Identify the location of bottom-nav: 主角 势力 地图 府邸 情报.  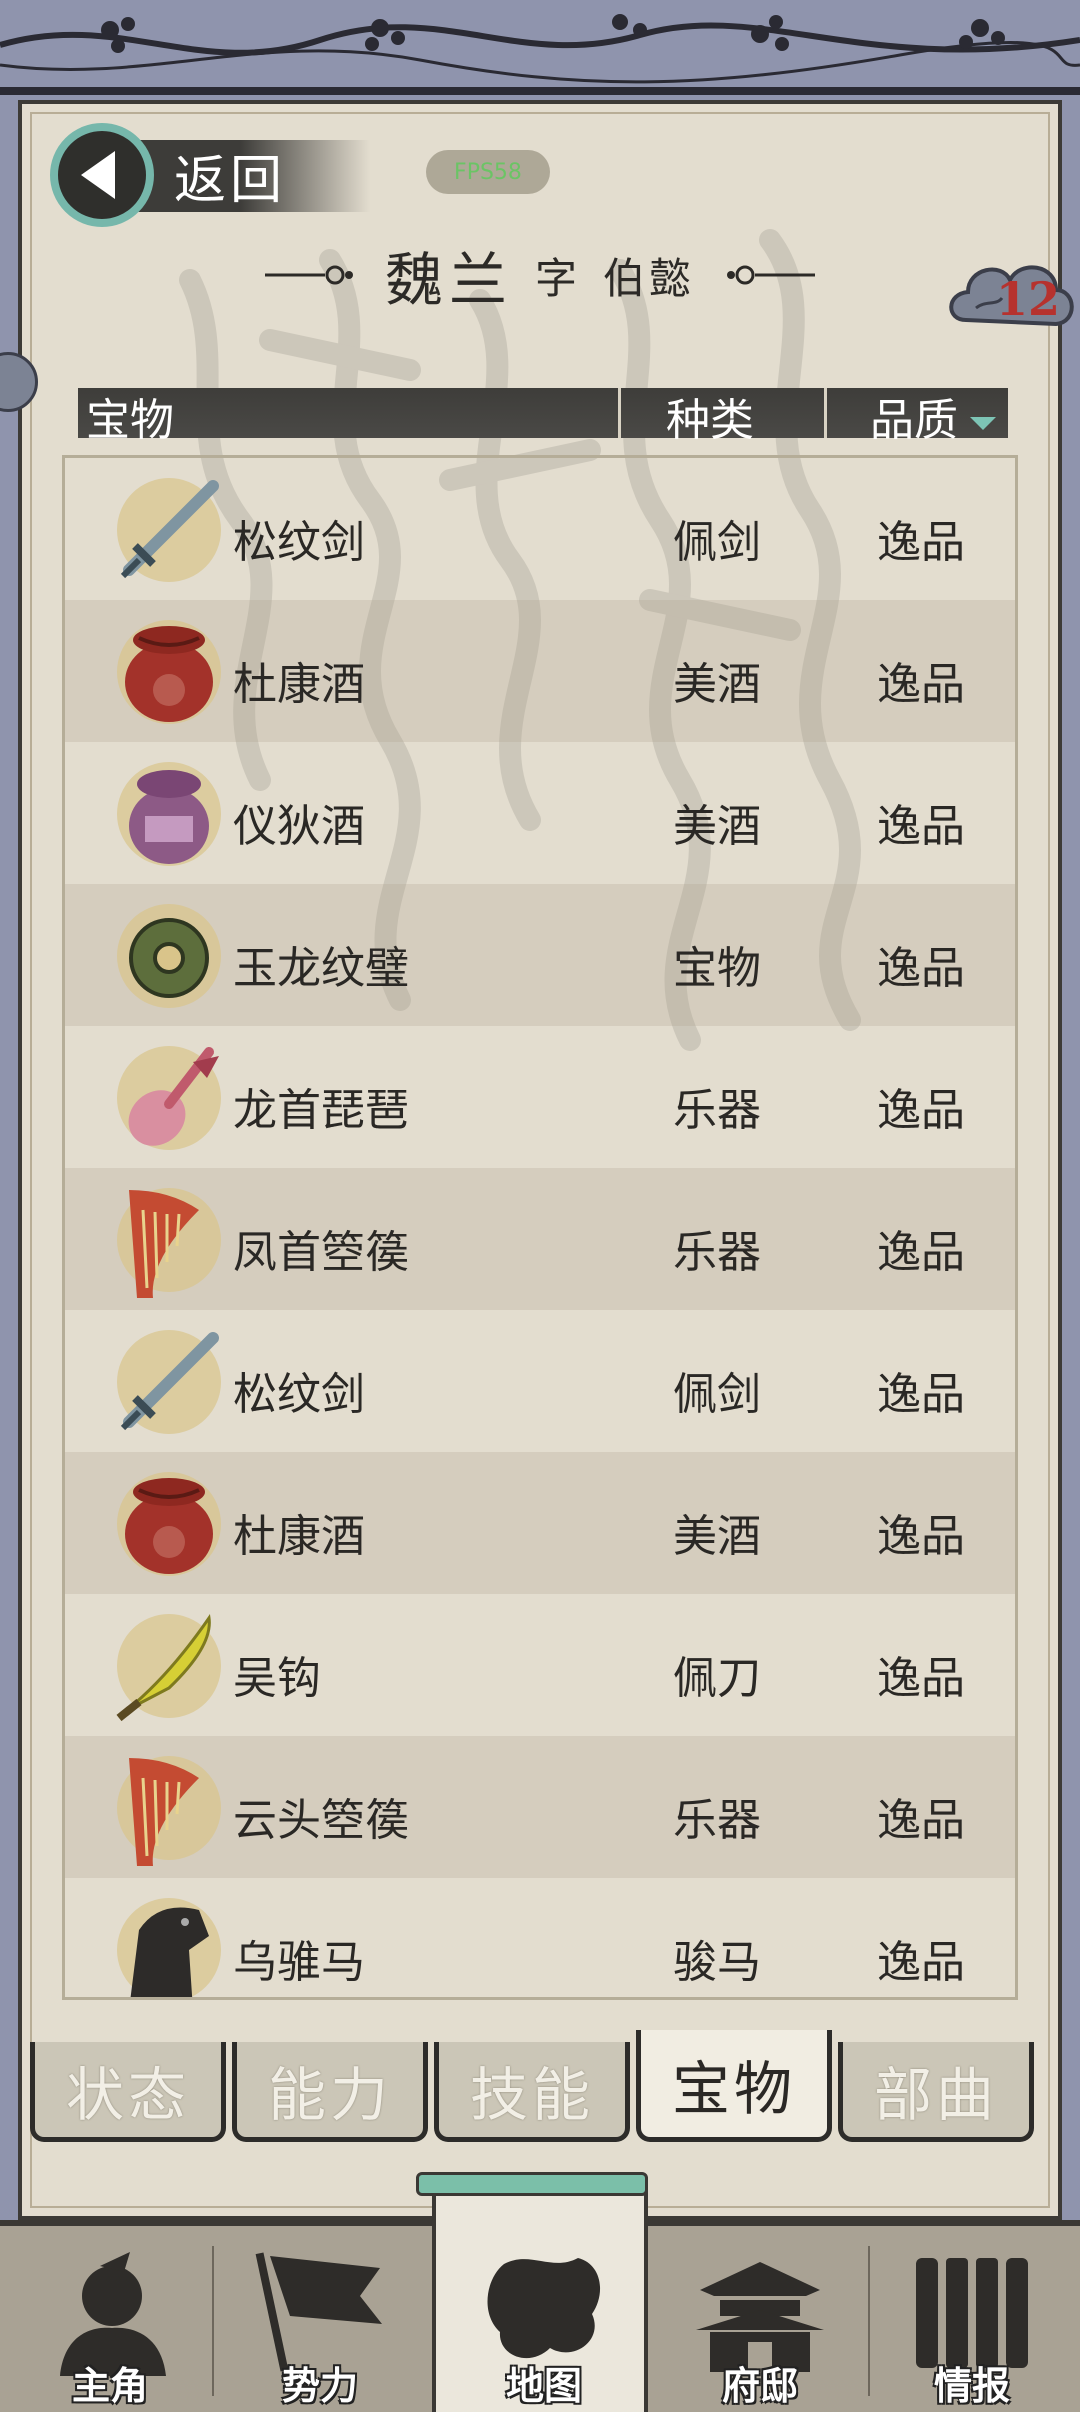
(540, 2292).